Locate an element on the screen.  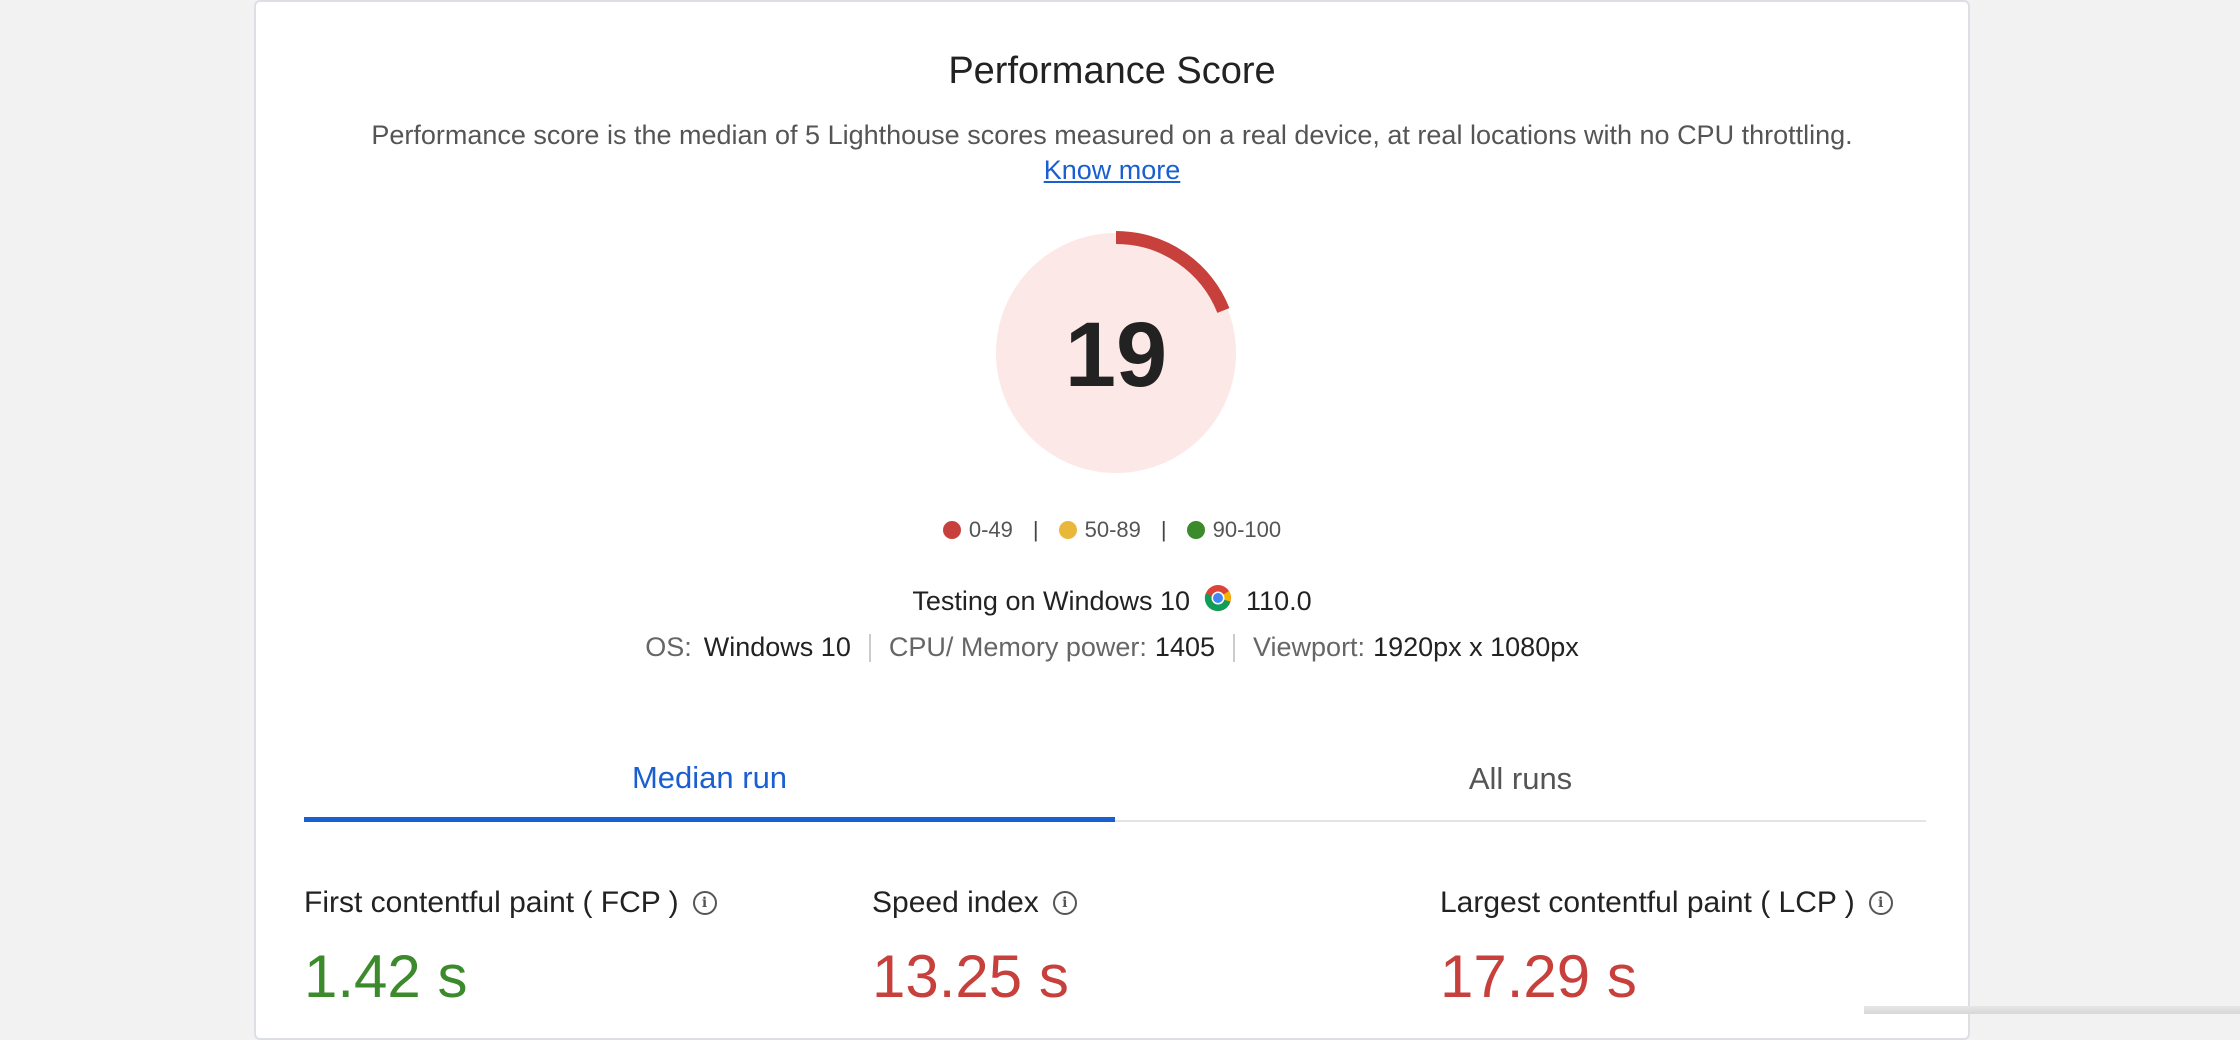
metric-speed-index-label: Speed index is located at coordinates (955, 902).